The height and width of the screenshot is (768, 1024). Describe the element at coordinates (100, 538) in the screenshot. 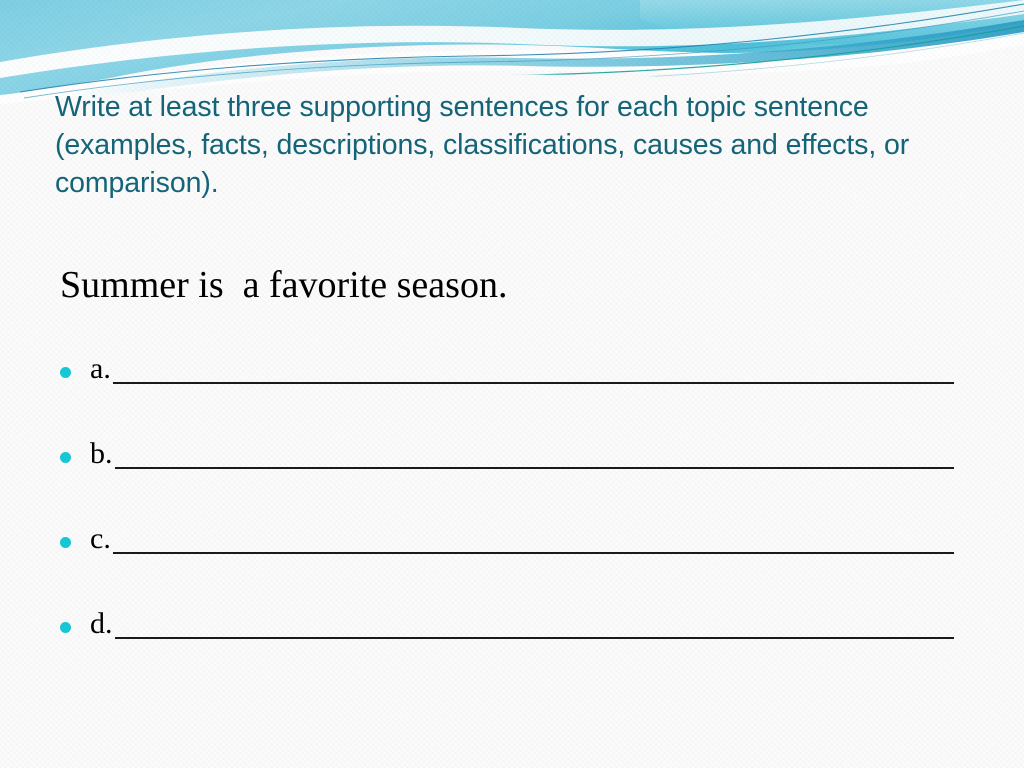

I see `answer-label: c.` at that location.